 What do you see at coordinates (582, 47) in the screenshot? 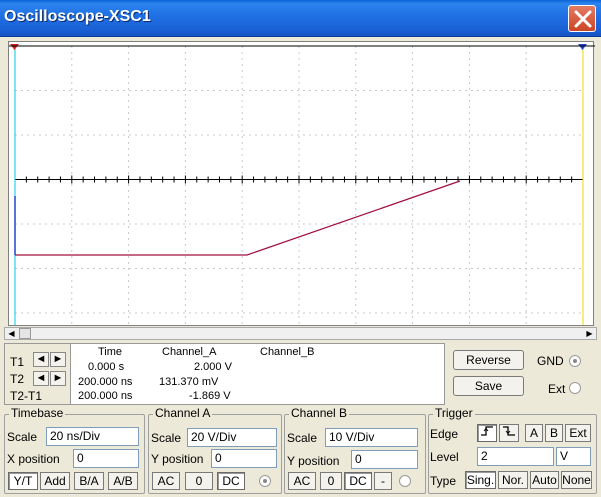
I see `cursor-2-marker` at bounding box center [582, 47].